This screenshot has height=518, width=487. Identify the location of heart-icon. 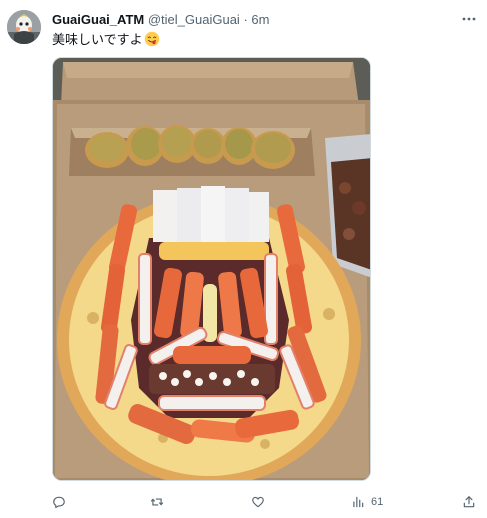
(258, 502).